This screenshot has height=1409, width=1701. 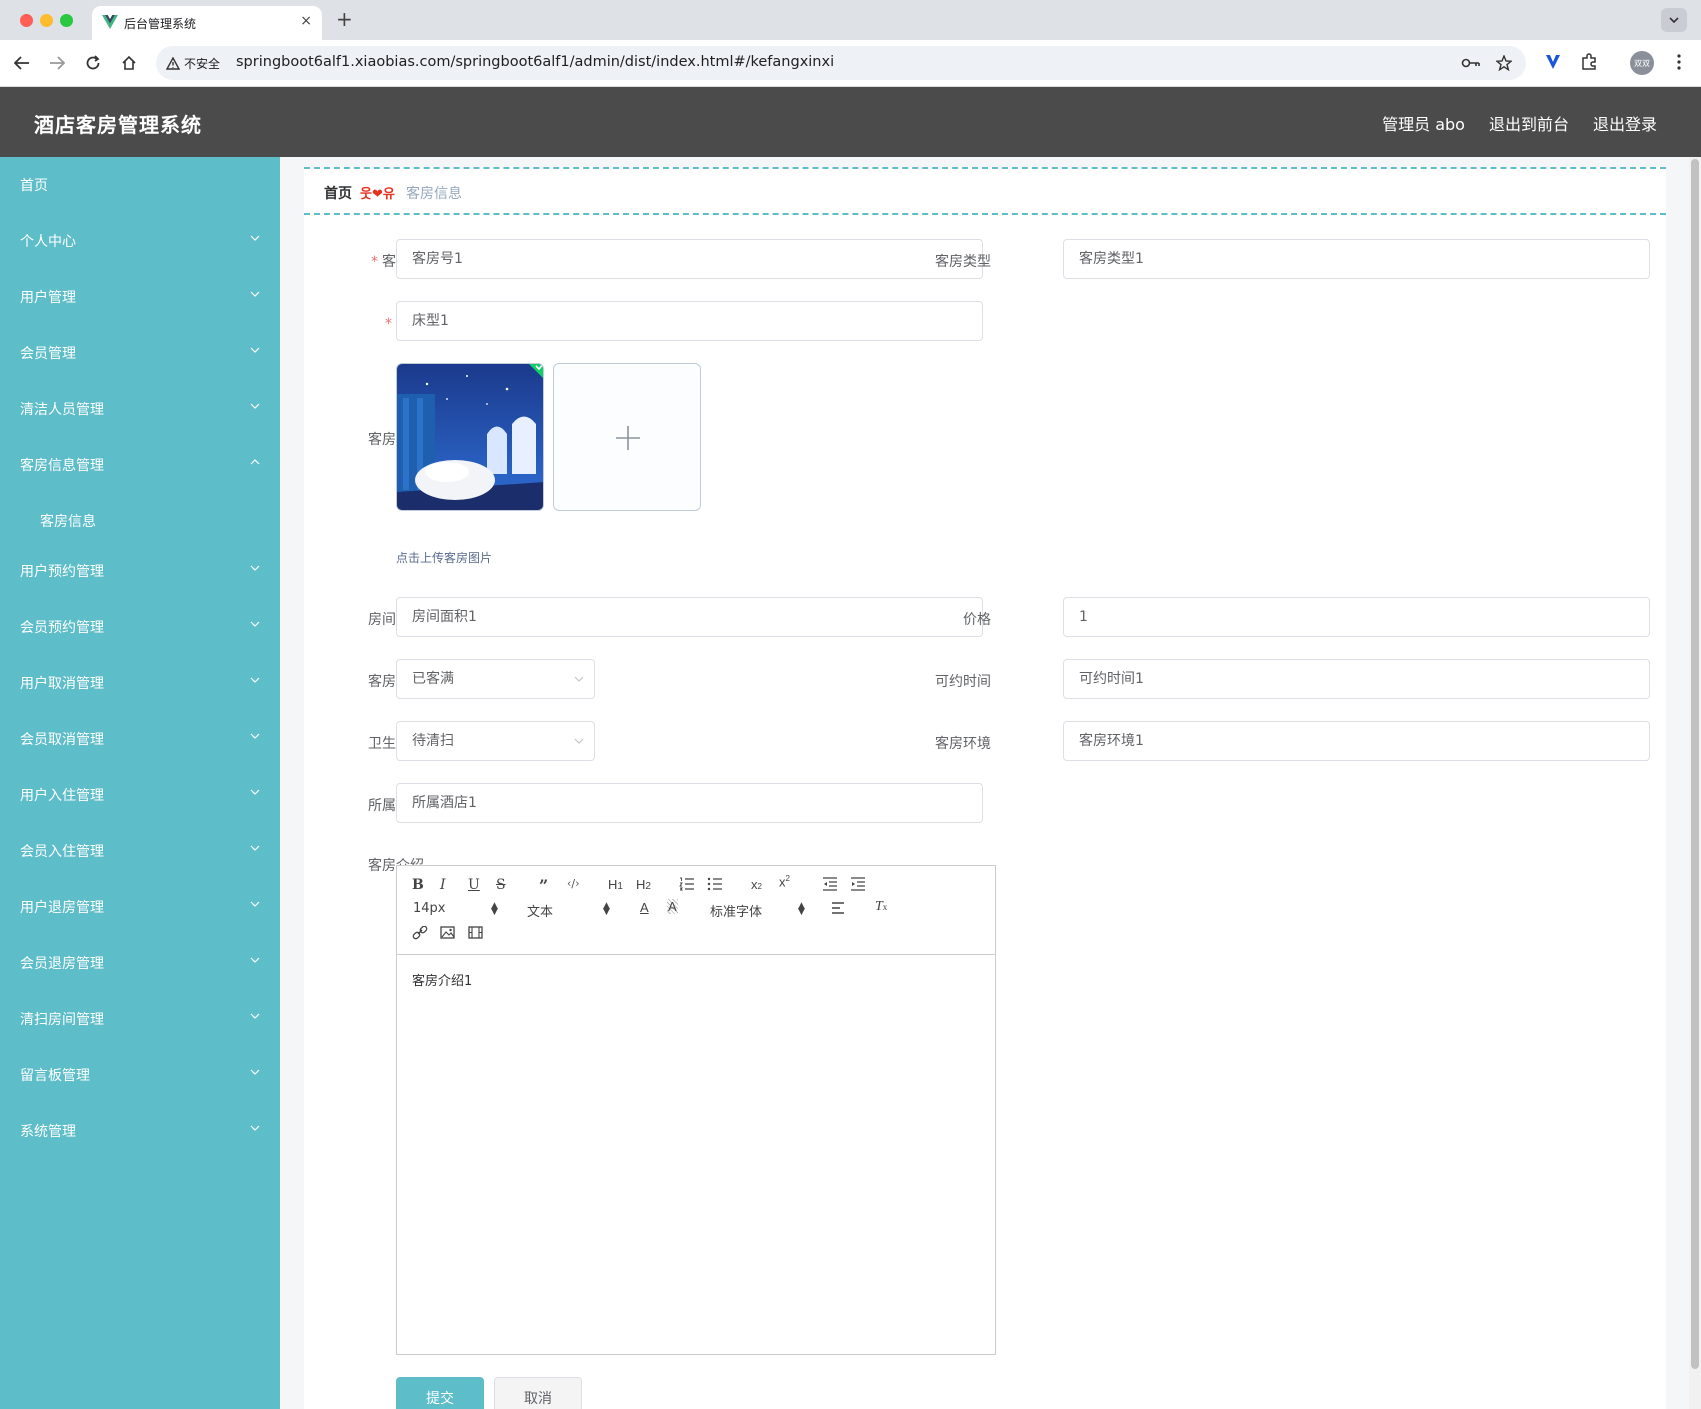 I want to click on logout-link: 退出登录, so click(x=1625, y=123).